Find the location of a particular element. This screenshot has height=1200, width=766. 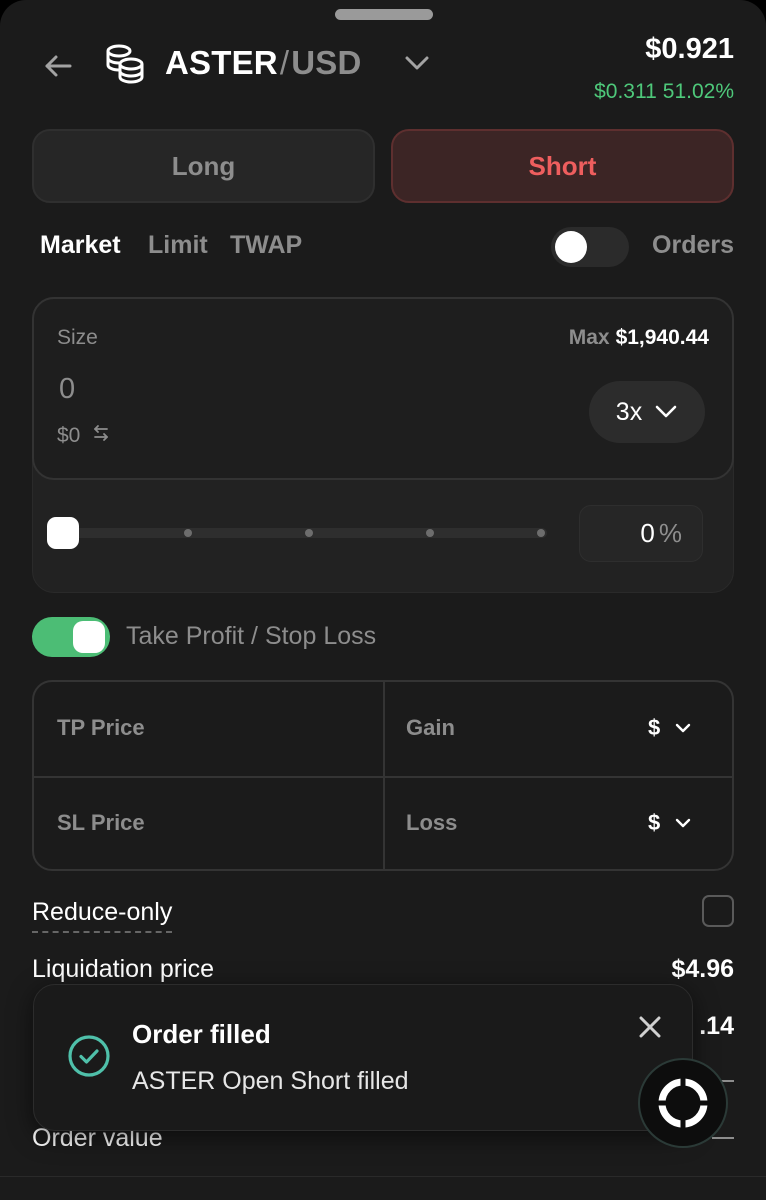

size-usd-value: $0 is located at coordinates (83, 436).